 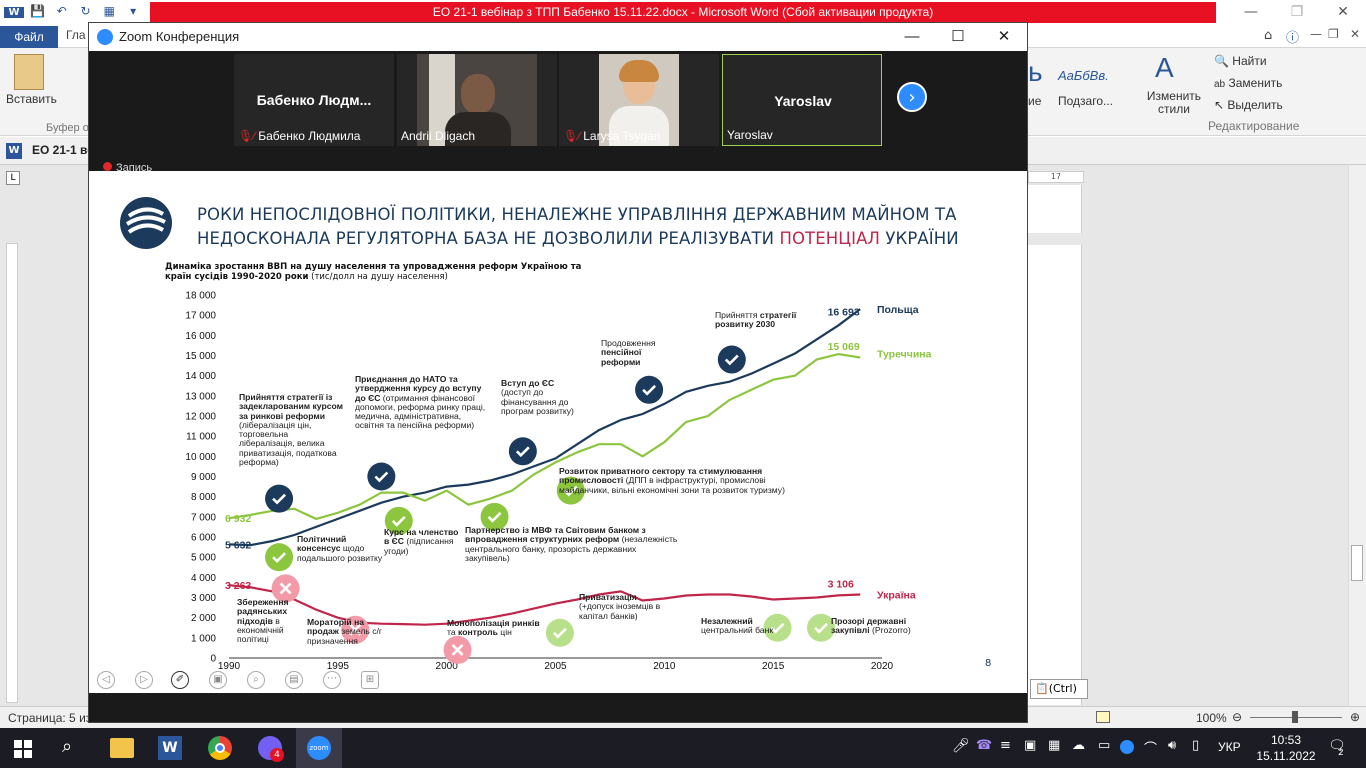 What do you see at coordinates (1127, 747) in the screenshot?
I see `zoom-tray-icon` at bounding box center [1127, 747].